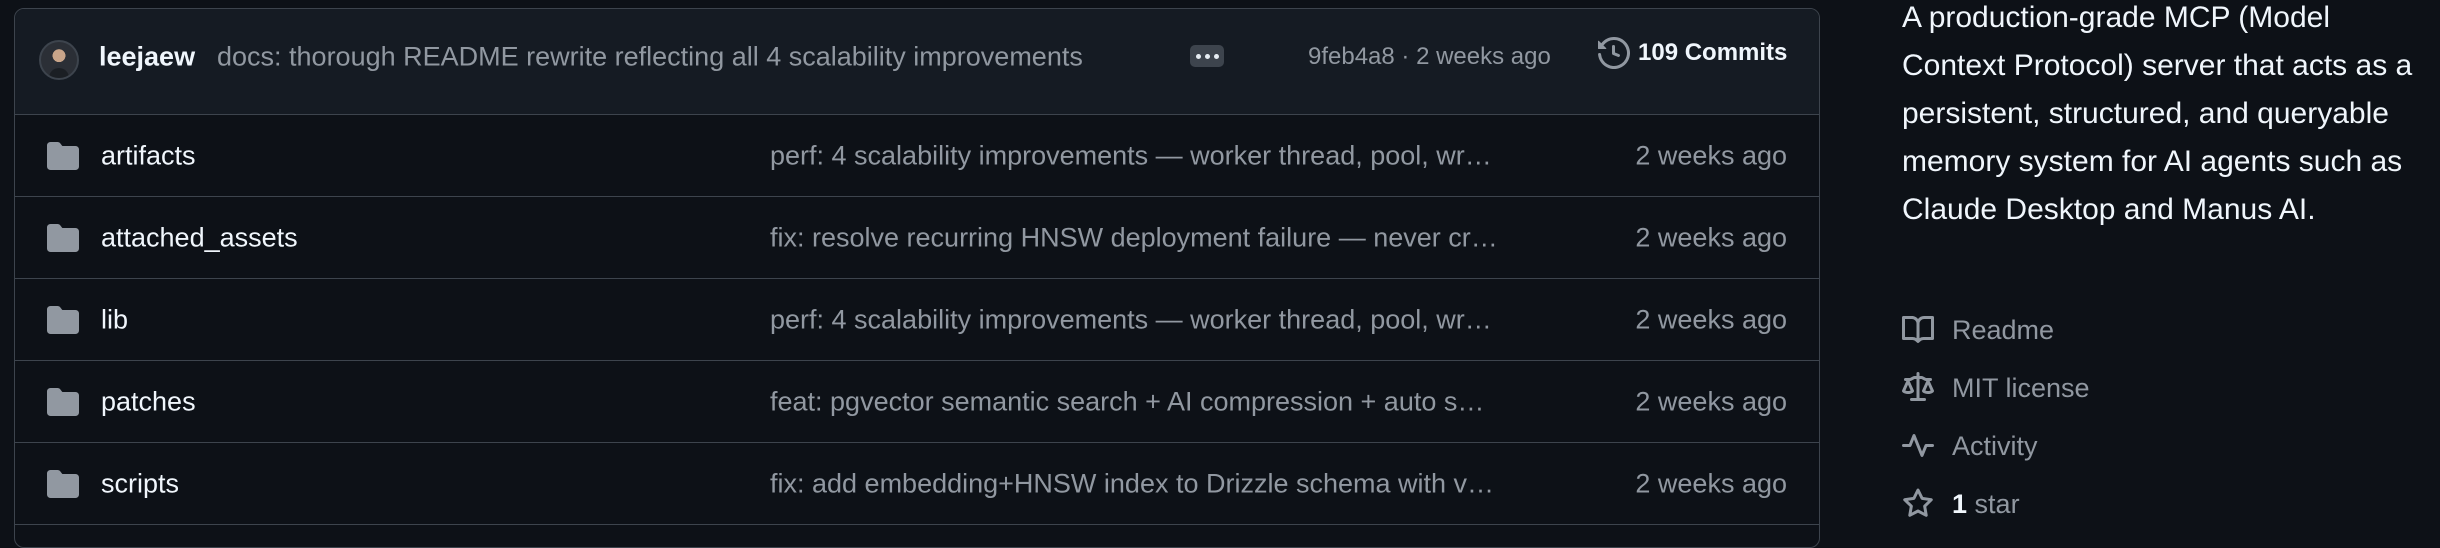  What do you see at coordinates (148, 156) in the screenshot?
I see `file-name-link: artifacts` at bounding box center [148, 156].